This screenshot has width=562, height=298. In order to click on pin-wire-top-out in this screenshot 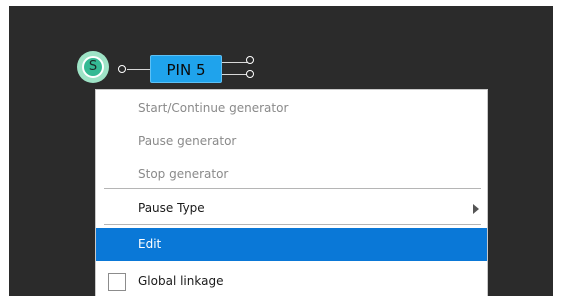, I will do `click(241, 62)`.